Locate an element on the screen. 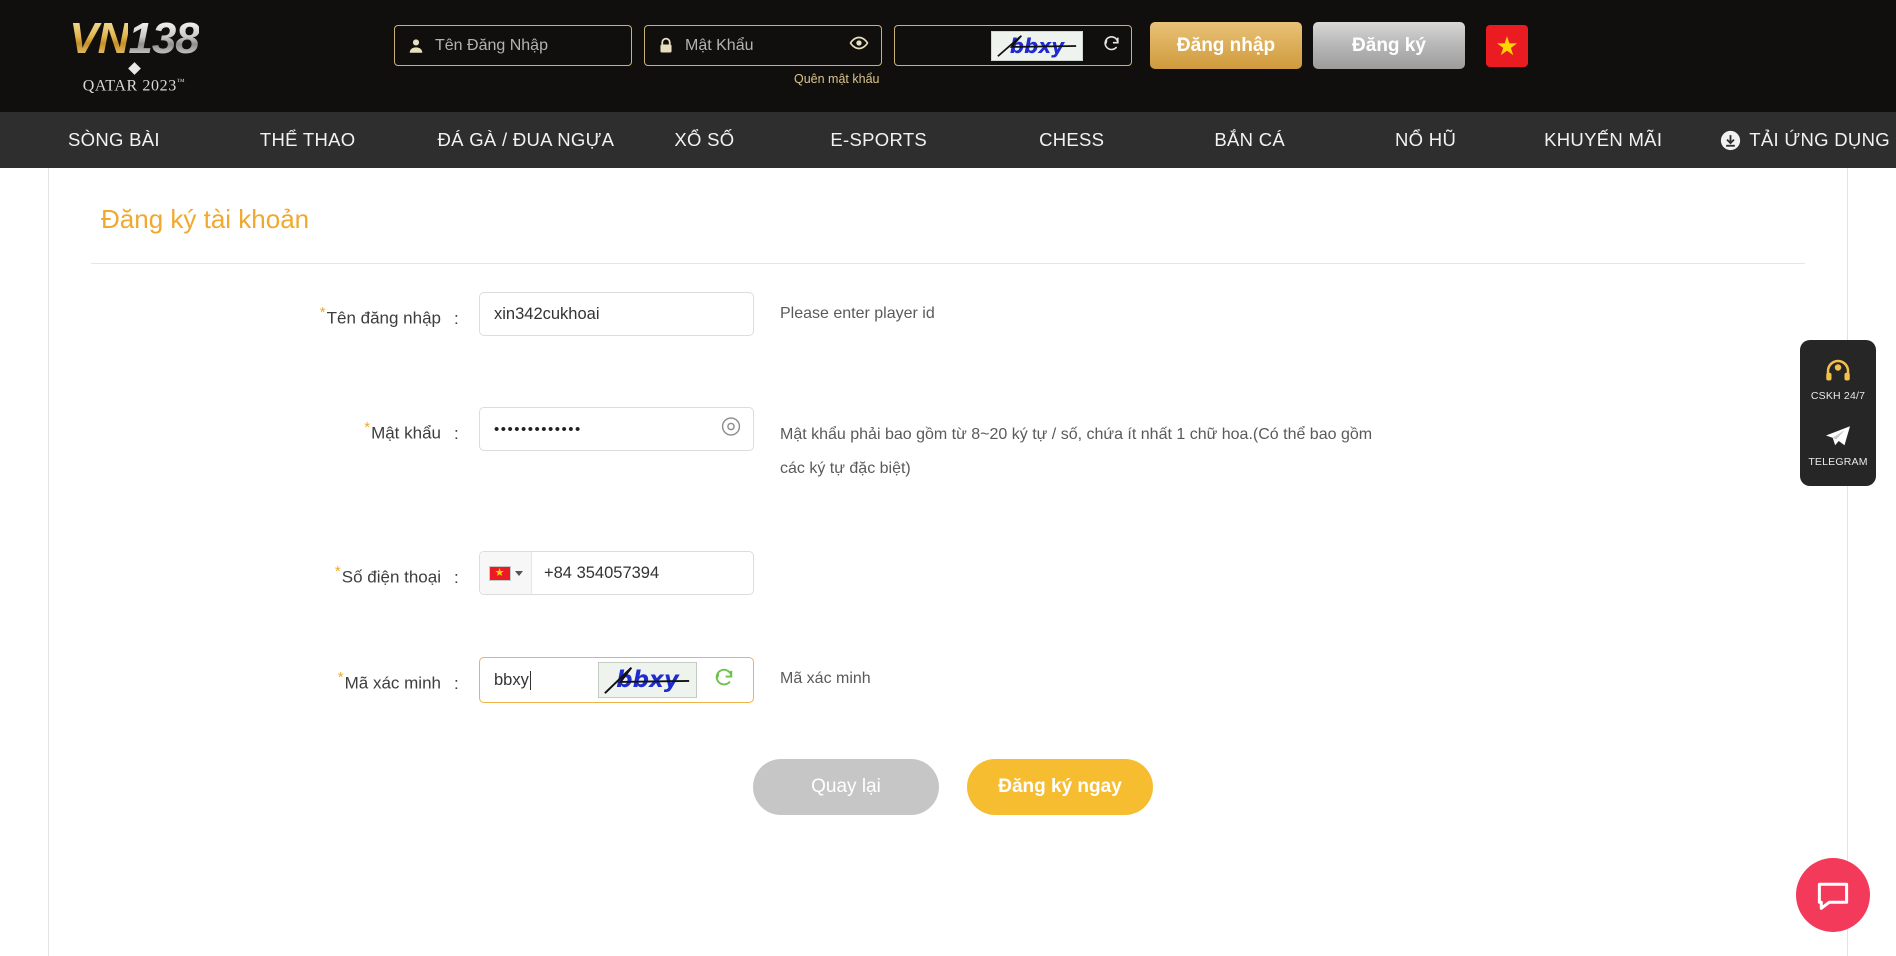  headset-icon is located at coordinates (1838, 370).